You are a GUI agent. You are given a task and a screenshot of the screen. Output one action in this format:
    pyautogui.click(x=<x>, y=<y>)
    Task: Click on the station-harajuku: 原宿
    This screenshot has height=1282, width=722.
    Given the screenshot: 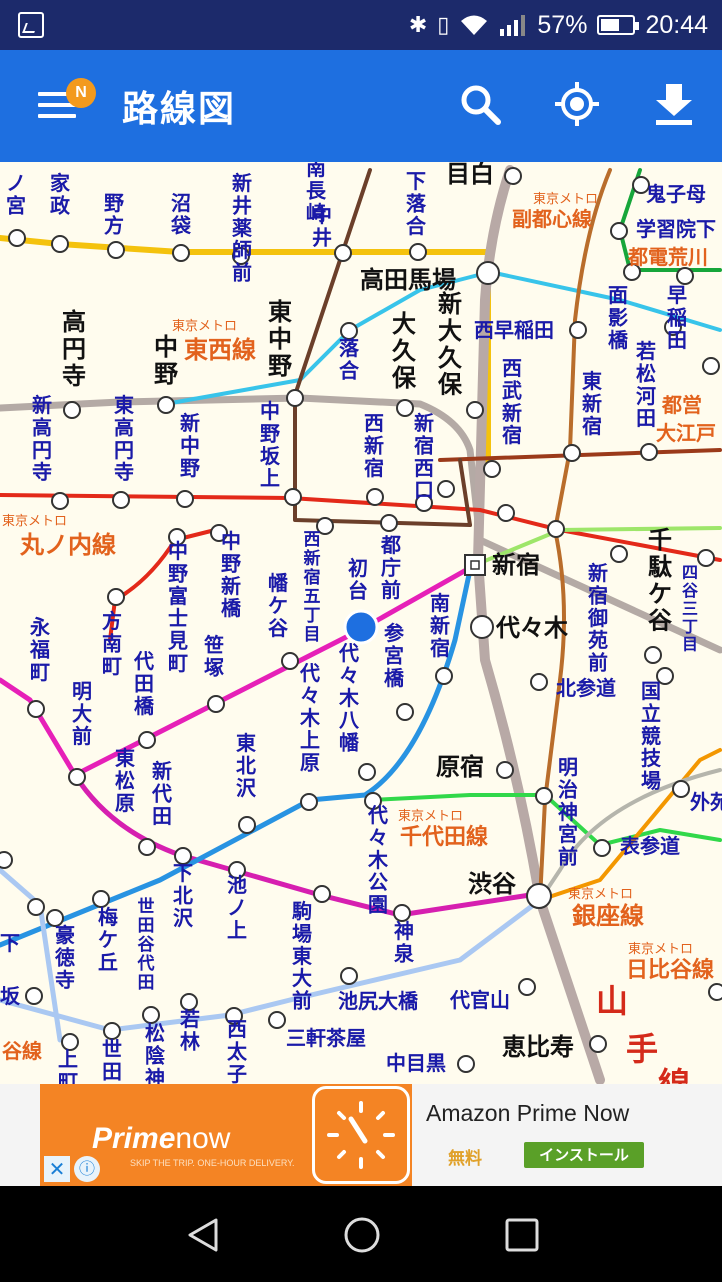 What is the action you would take?
    pyautogui.click(x=460, y=767)
    